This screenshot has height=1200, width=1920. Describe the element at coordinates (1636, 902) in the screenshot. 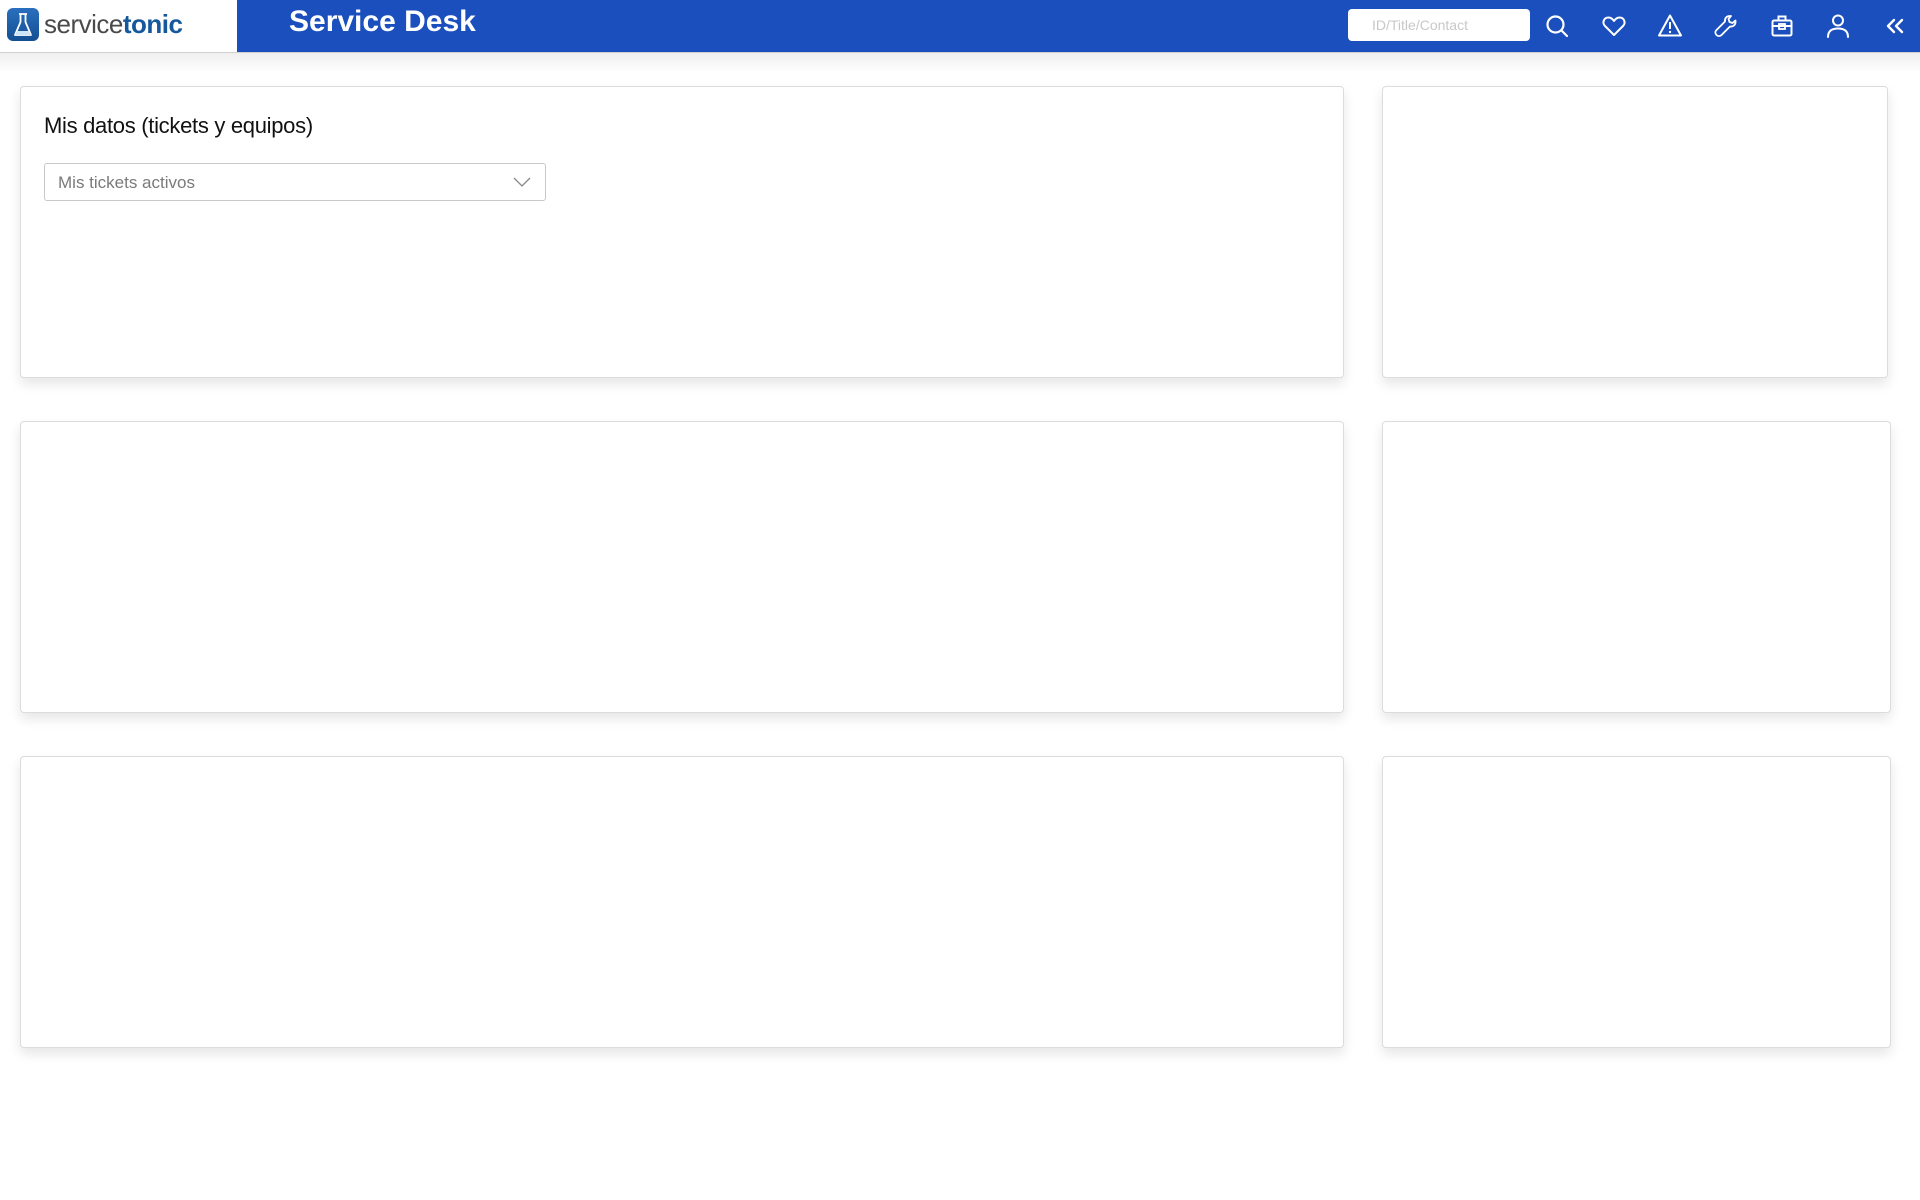

I see `widget-bottom-right` at that location.